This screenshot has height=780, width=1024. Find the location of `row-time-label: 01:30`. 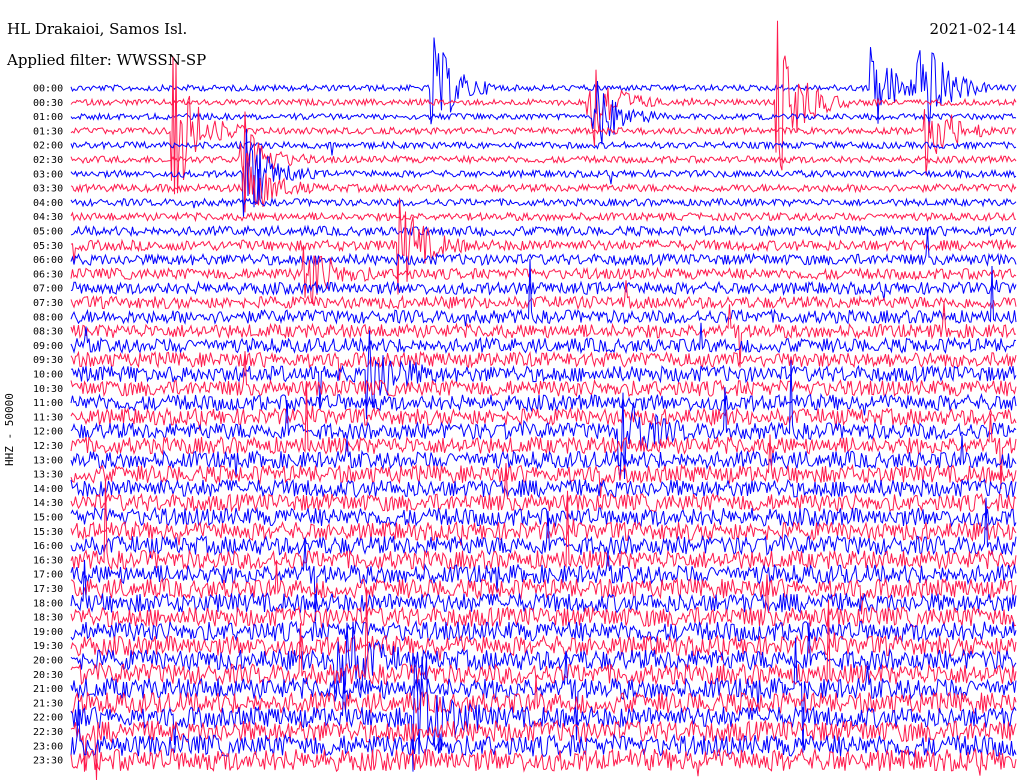

row-time-label: 01:30 is located at coordinates (48, 131).